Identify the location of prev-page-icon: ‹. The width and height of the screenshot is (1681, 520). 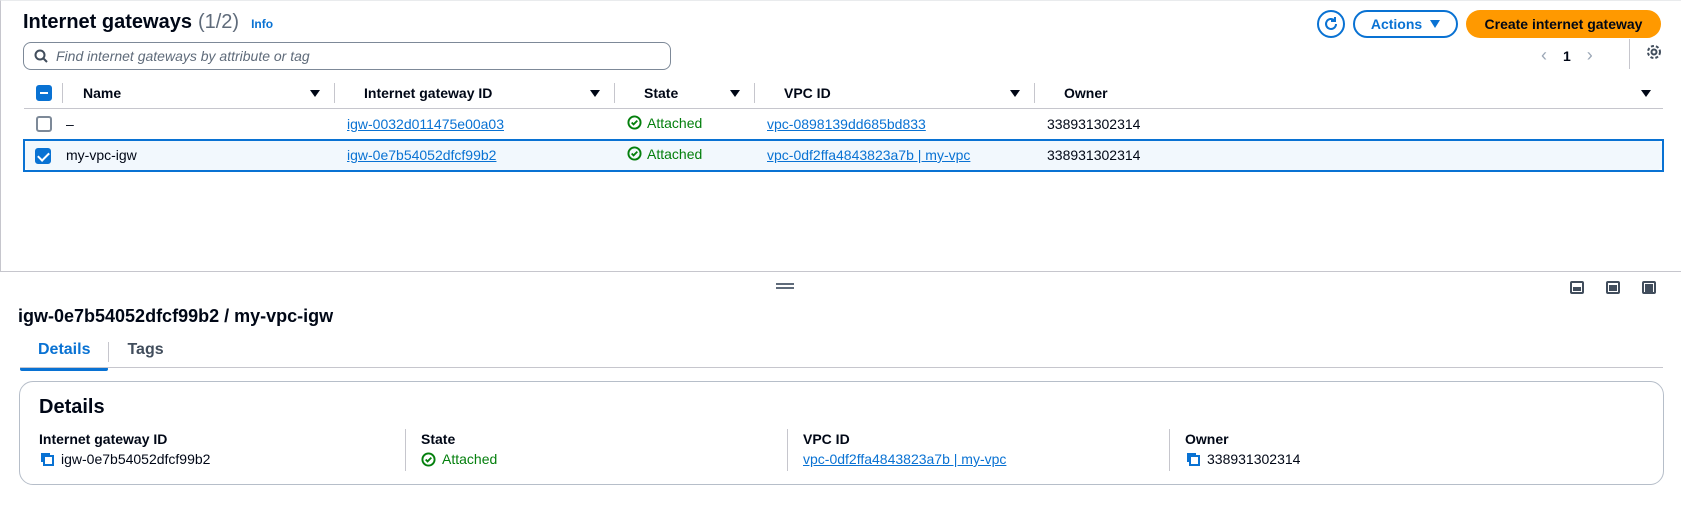
(1544, 55).